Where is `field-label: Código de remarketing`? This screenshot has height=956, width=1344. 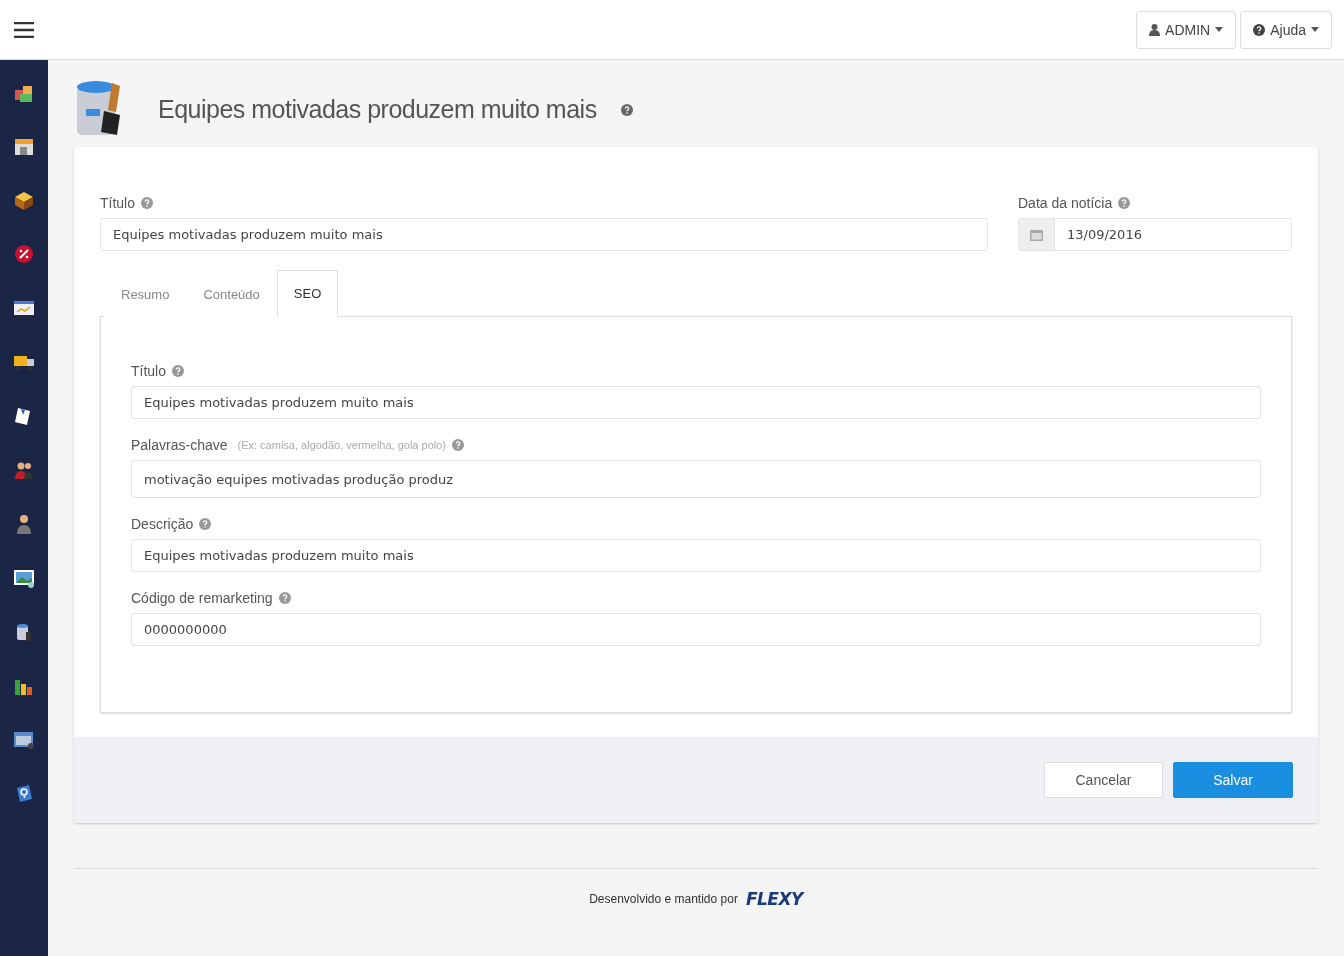
field-label: Código de remarketing is located at coordinates (202, 598).